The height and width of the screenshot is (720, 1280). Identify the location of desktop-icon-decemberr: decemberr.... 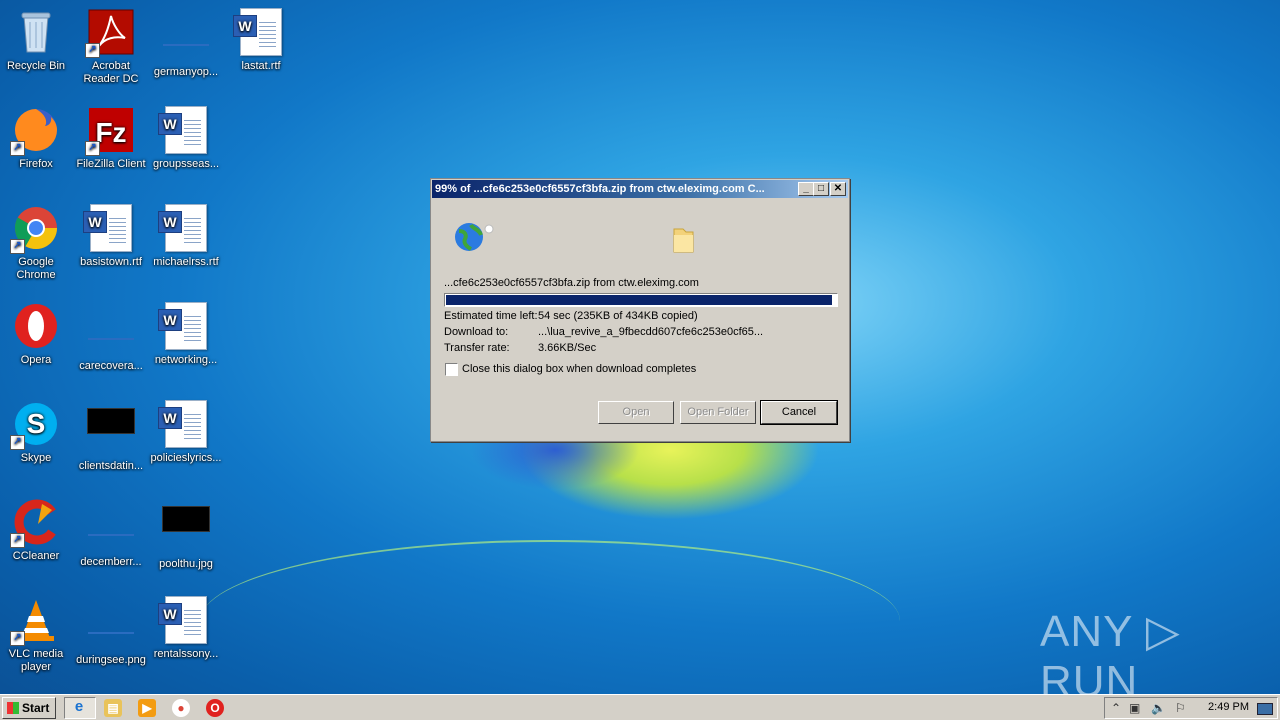
(111, 540).